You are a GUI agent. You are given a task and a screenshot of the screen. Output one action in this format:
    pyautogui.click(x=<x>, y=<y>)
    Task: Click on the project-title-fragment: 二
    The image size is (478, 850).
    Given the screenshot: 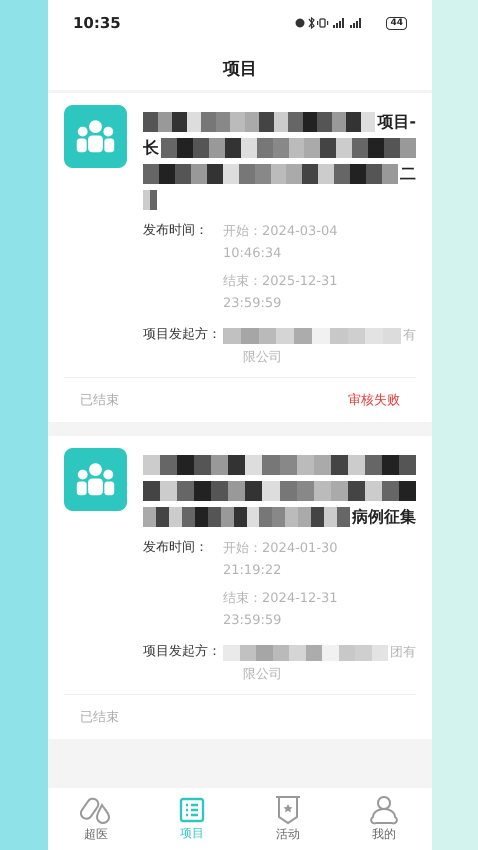 What is the action you would take?
    pyautogui.click(x=408, y=174)
    